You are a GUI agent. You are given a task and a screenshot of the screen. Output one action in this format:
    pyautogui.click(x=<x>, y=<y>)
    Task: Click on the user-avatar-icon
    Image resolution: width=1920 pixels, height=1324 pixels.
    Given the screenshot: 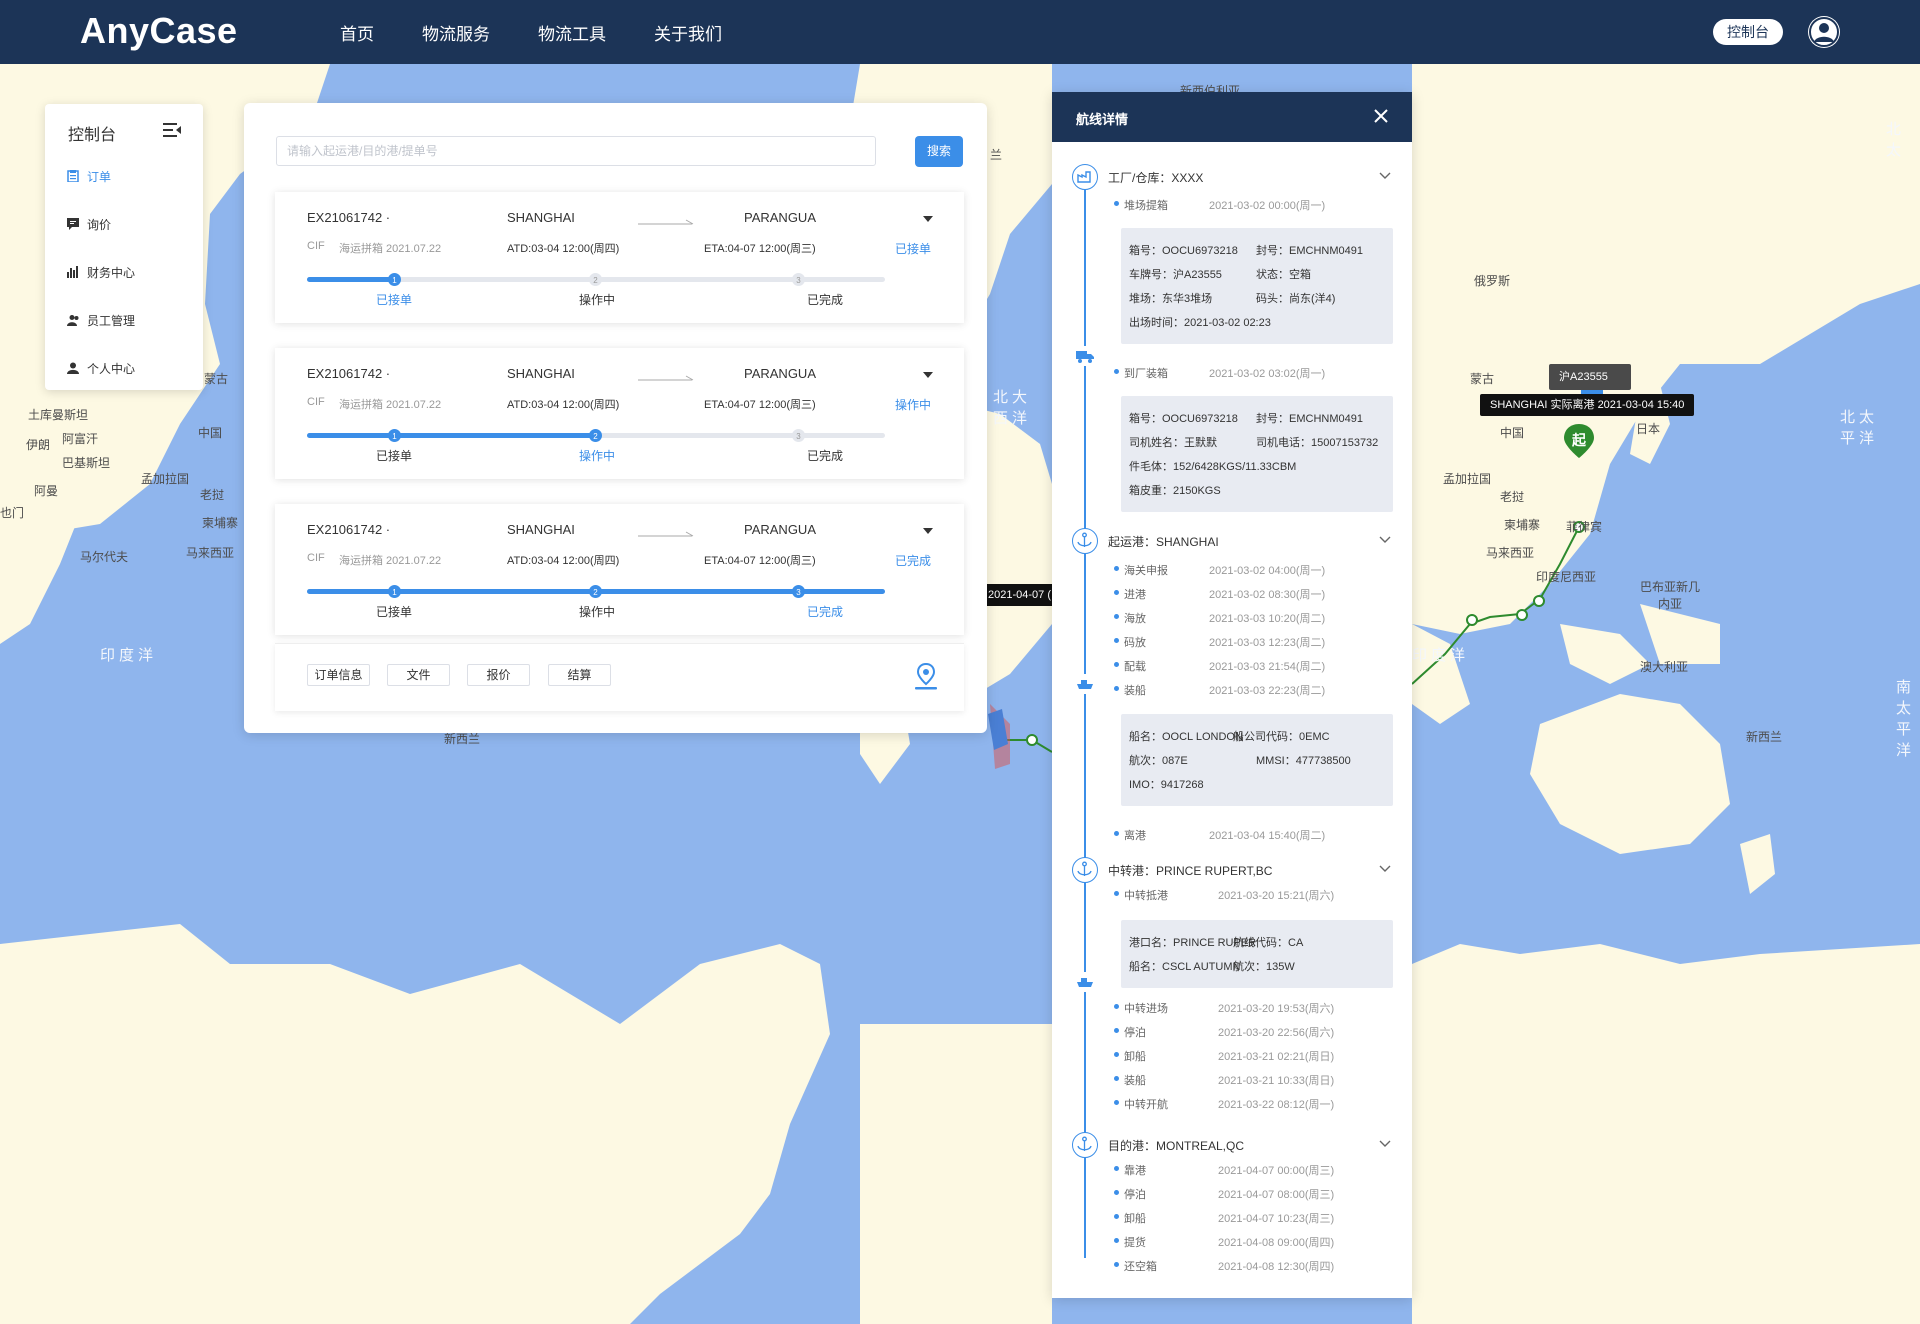 What is the action you would take?
    pyautogui.click(x=1824, y=32)
    